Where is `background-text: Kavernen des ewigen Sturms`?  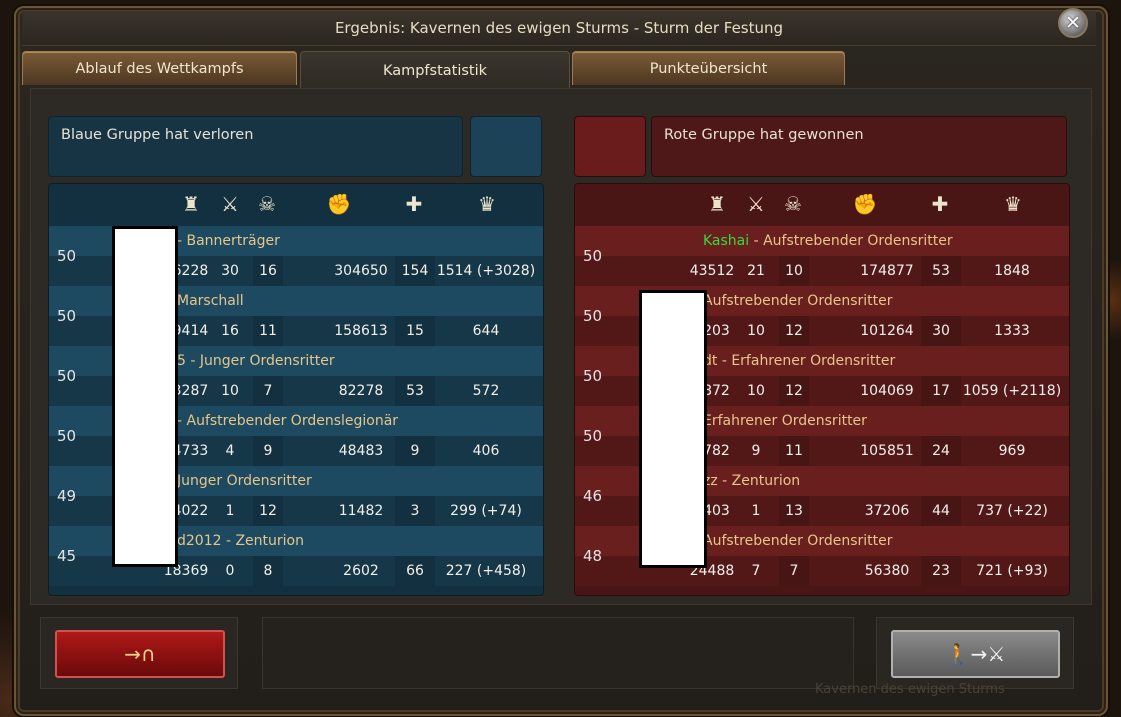
background-text: Kavernen des ewigen Sturms is located at coordinates (910, 689).